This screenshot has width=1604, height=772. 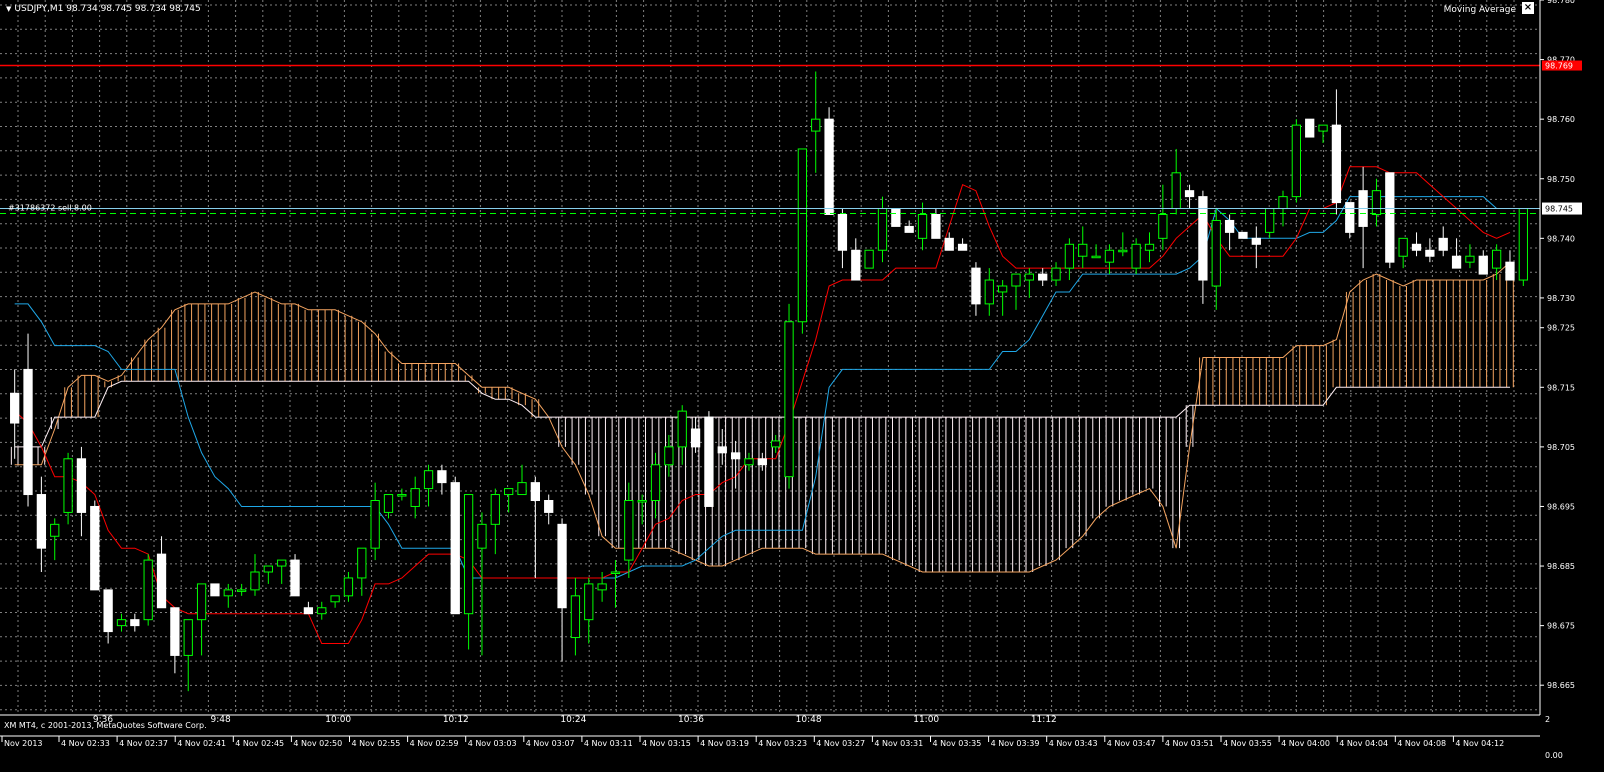 I want to click on time-label-lower: 4 Nov 02:41, so click(x=201, y=743).